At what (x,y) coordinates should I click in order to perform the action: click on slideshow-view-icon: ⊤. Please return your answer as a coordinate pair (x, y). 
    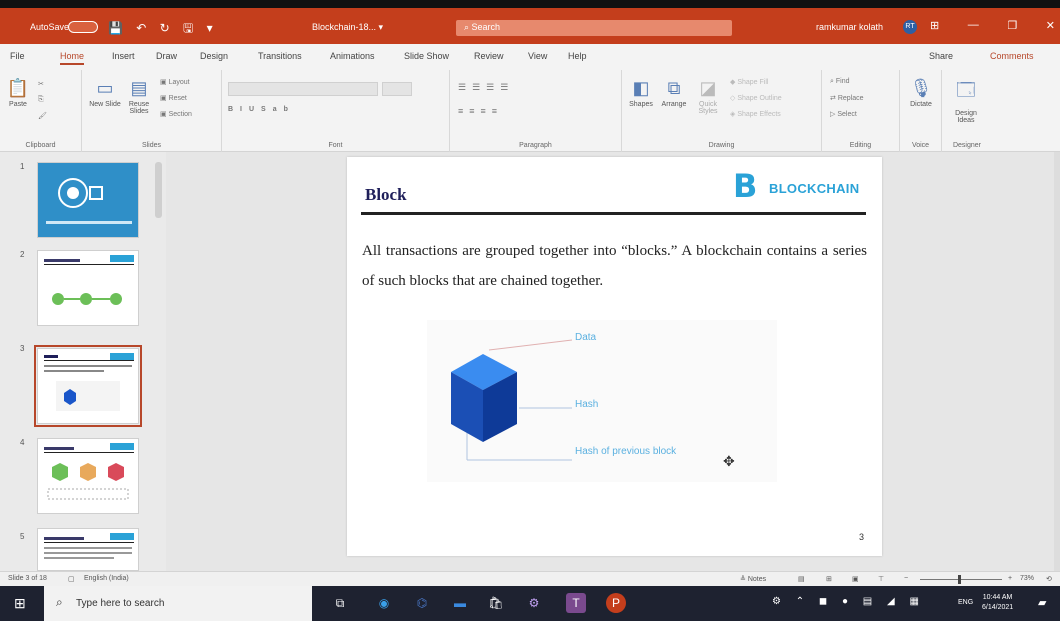
    Looking at the image, I should click on (881, 579).